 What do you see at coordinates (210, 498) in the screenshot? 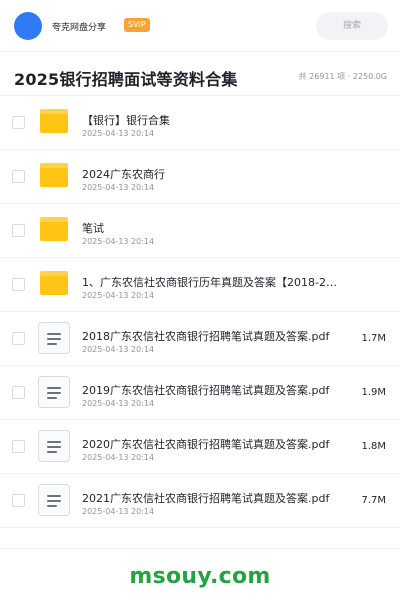
I see `file-name: 2021广东农信社农商银行招聘笔试真题及答案.pdf` at bounding box center [210, 498].